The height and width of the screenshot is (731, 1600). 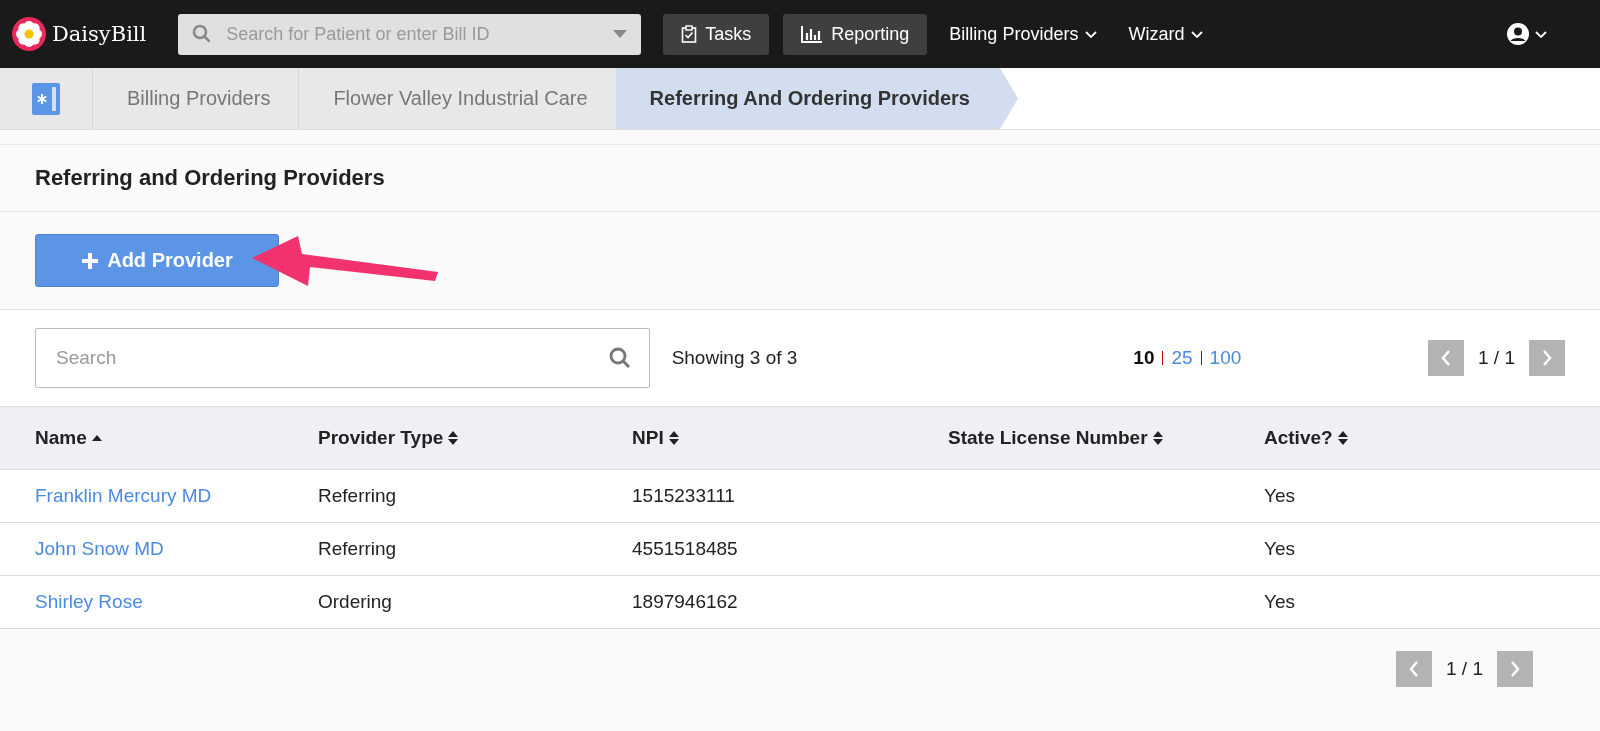 I want to click on table-cell: 1897946162, so click(x=685, y=601).